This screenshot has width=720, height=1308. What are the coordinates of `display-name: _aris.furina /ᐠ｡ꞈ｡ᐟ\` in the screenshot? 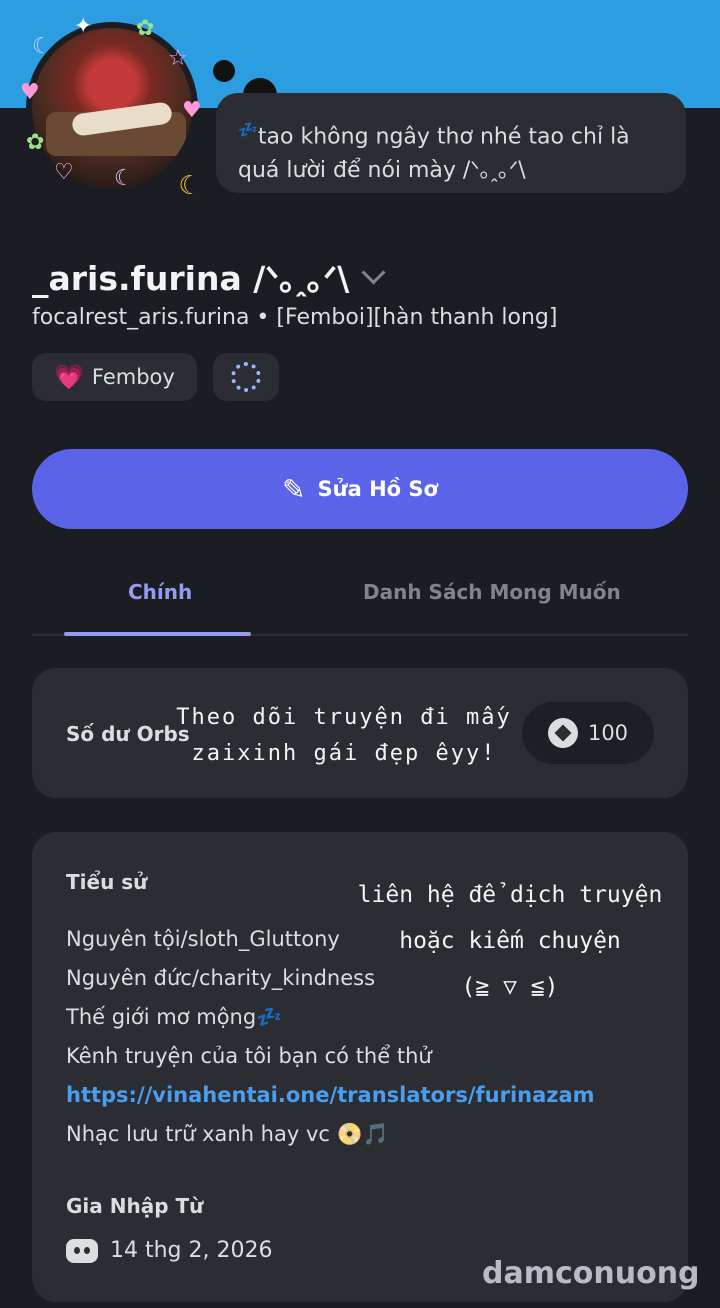 It's located at (191, 278).